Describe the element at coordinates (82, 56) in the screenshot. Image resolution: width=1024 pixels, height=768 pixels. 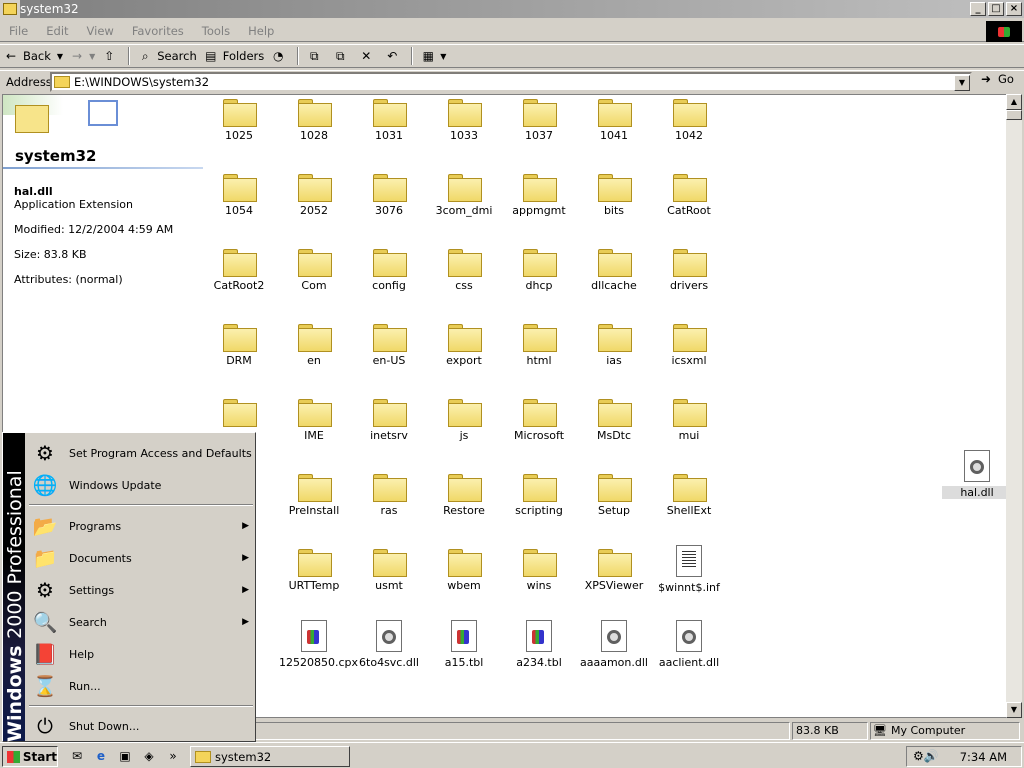
I see `forward-button: → ▼` at that location.